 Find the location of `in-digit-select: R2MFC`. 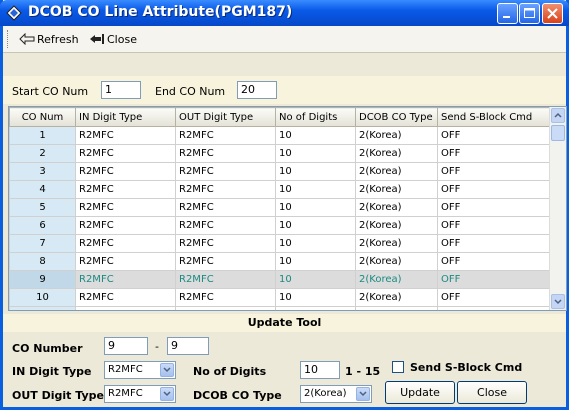

in-digit-select: R2MFC is located at coordinates (140, 370).